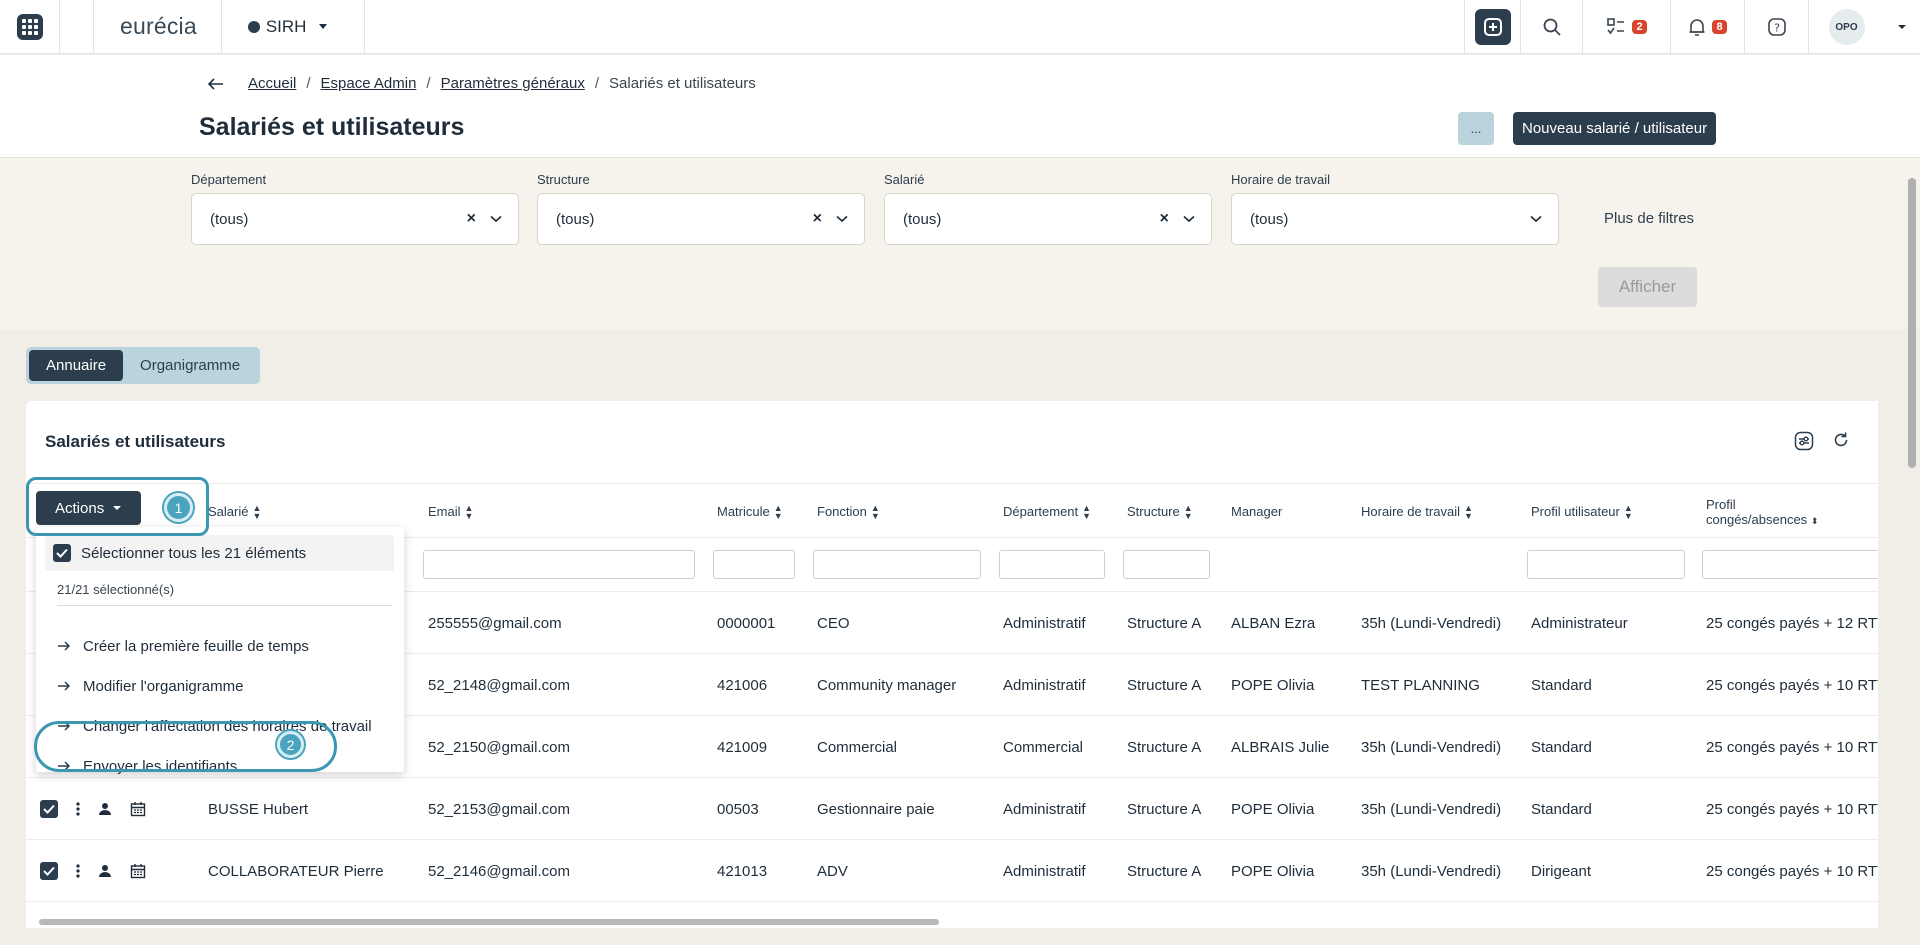  What do you see at coordinates (1043, 747) in the screenshot?
I see `departement-cell: Commercial` at bounding box center [1043, 747].